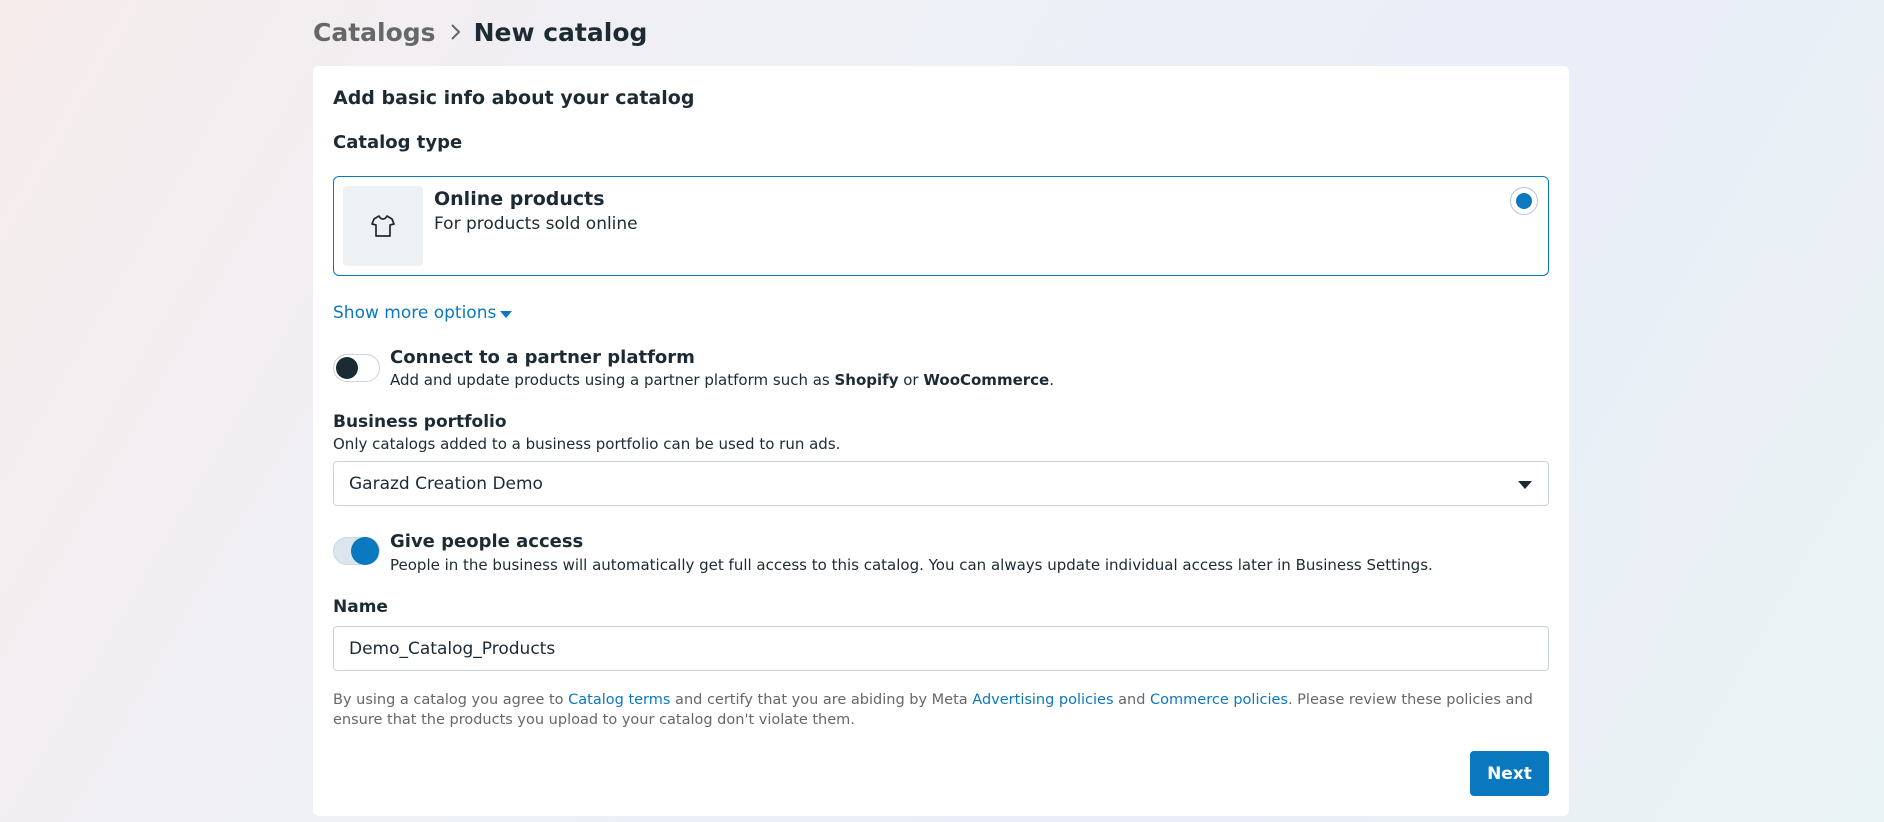 The height and width of the screenshot is (822, 1884). I want to click on partner-platform-title: Connect to a partner platform, so click(542, 357).